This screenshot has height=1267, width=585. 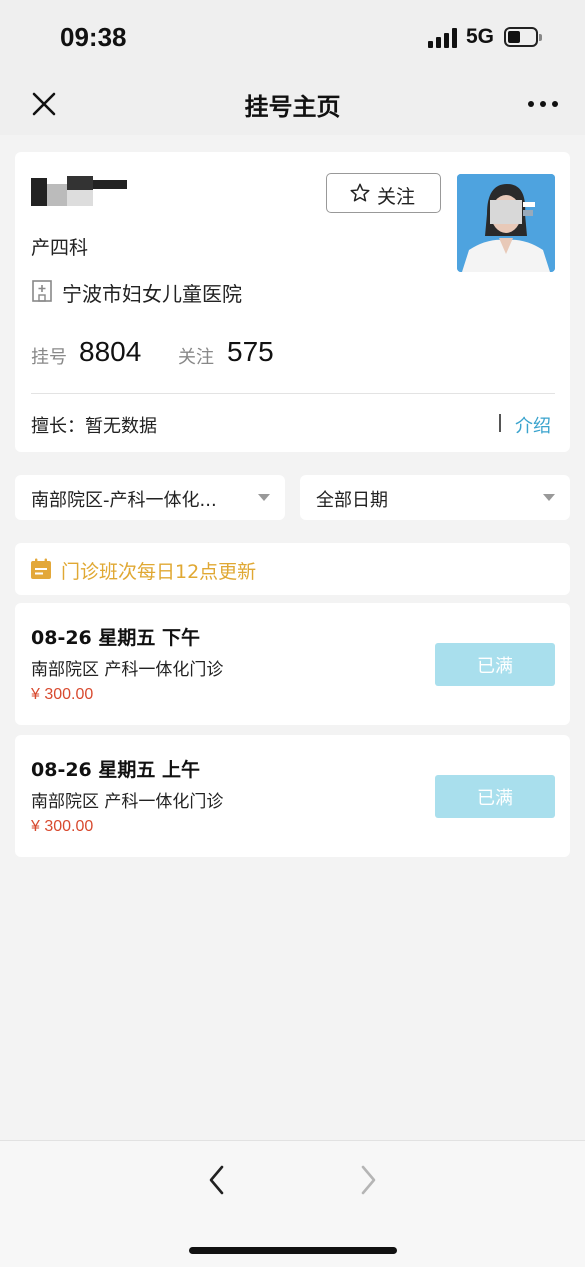 What do you see at coordinates (159, 572) in the screenshot?
I see `notice-text: 门诊班次每日12点更新` at bounding box center [159, 572].